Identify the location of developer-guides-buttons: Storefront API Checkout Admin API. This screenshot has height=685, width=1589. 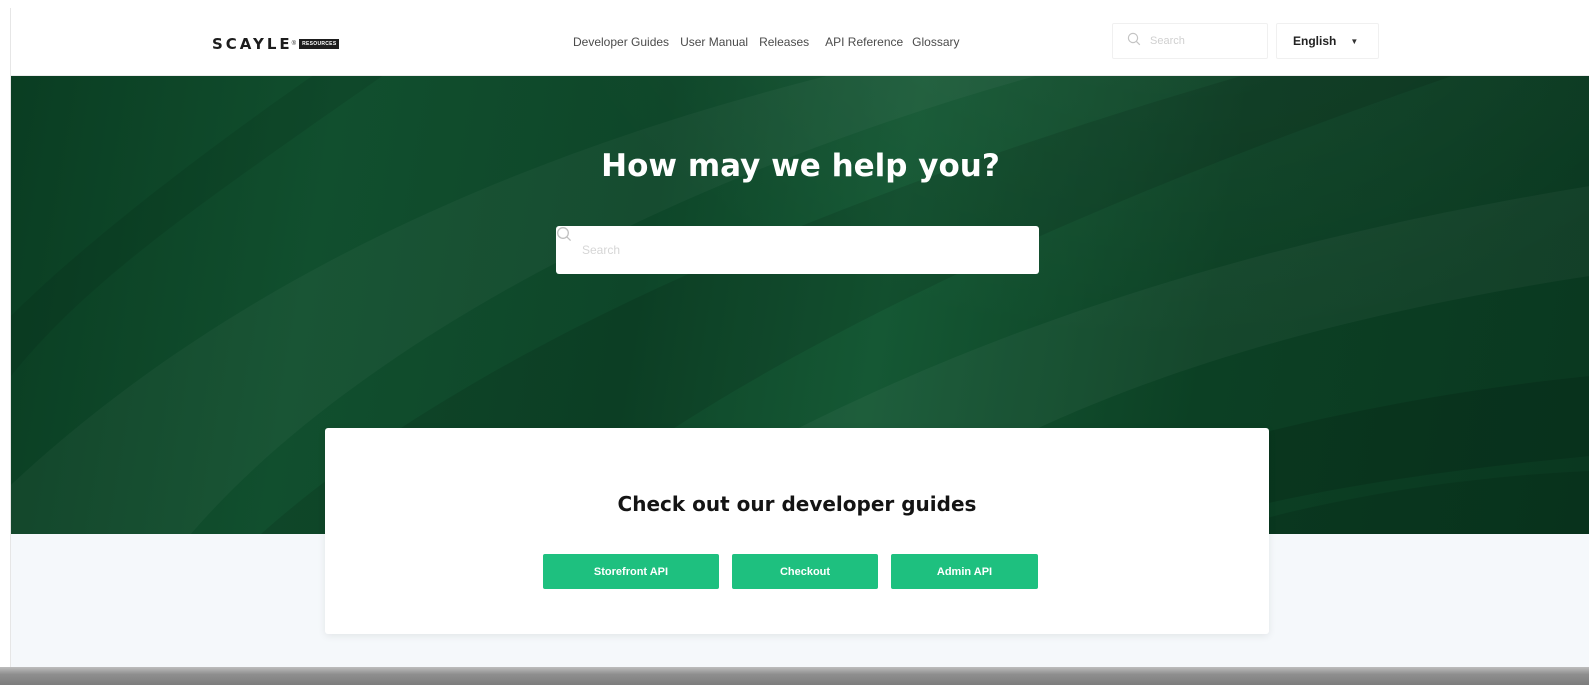
(790, 571).